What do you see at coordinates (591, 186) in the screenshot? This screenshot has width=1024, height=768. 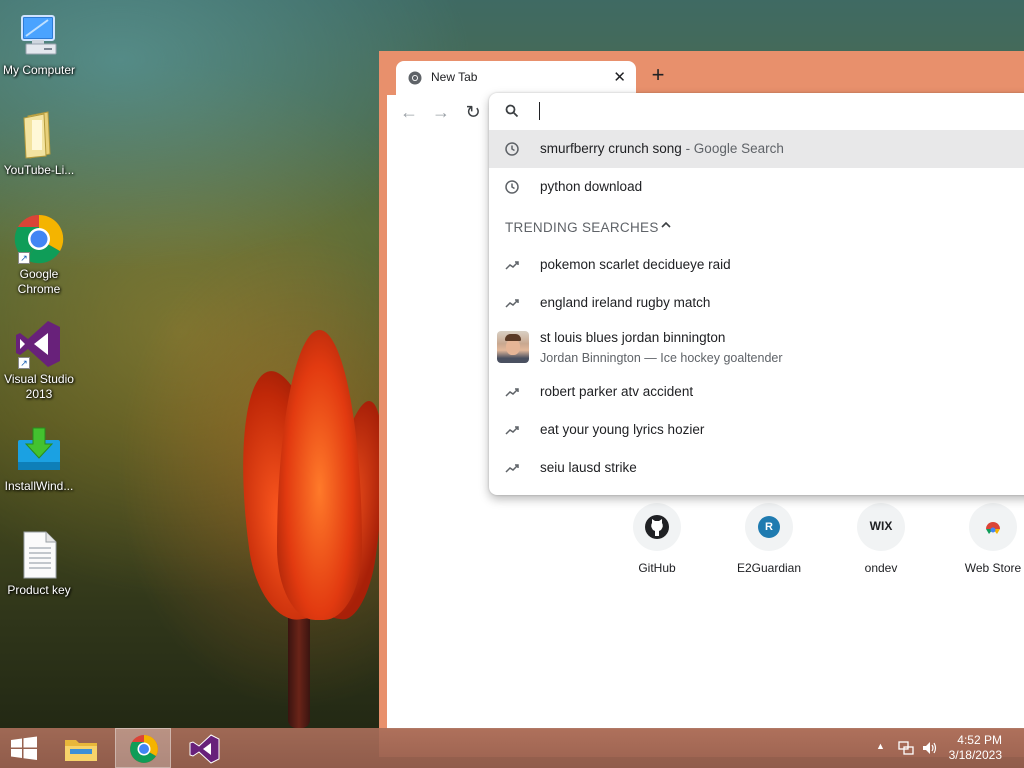 I see `suggestion-query: python download` at bounding box center [591, 186].